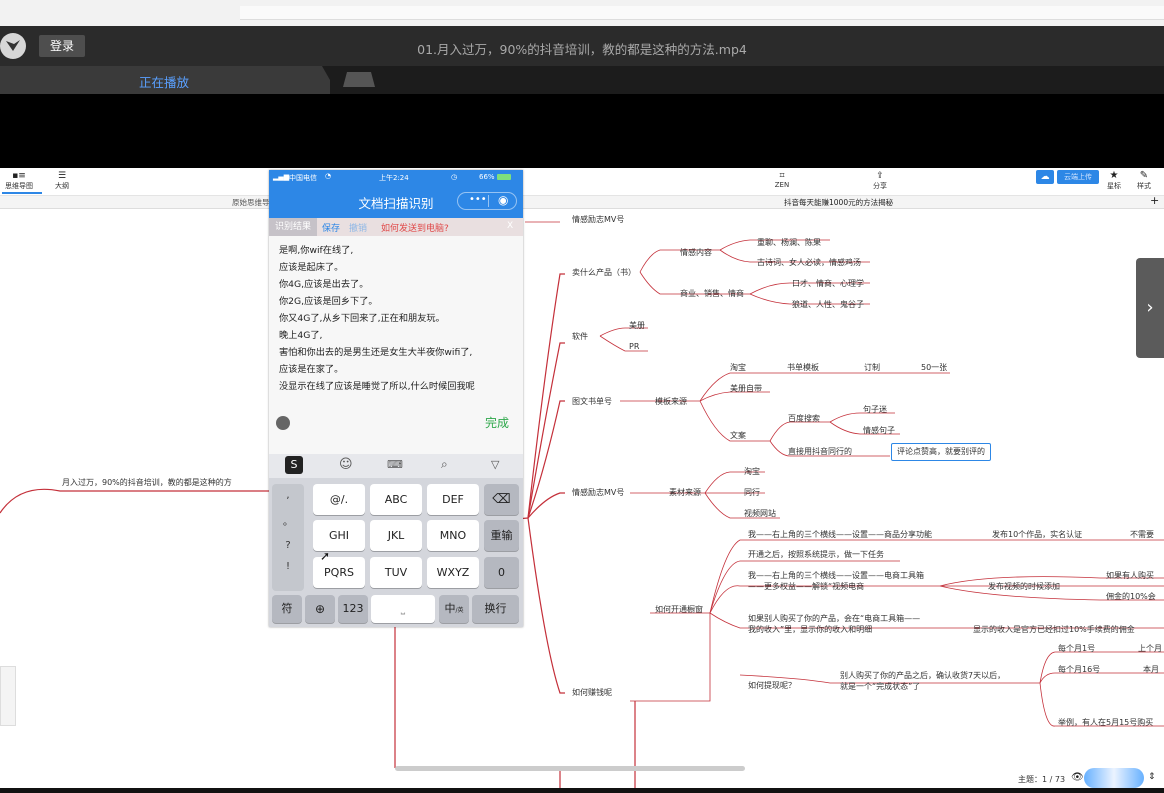 The image size is (1164, 793). Describe the element at coordinates (444, 464) in the screenshot. I see `search-icon: ⌕` at that location.